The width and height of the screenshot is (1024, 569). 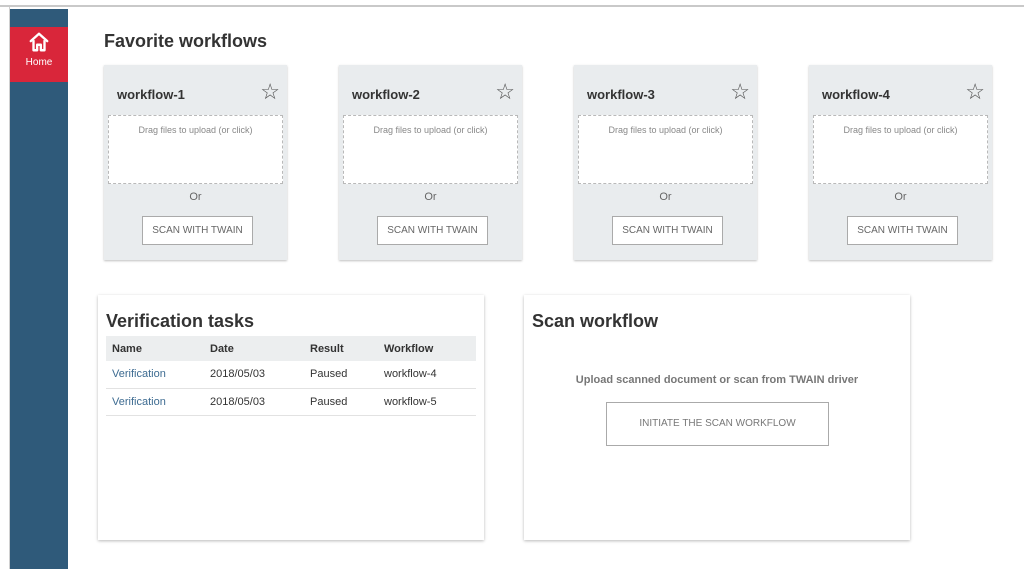 I want to click on workflow-name: workflow-4, so click(x=856, y=94).